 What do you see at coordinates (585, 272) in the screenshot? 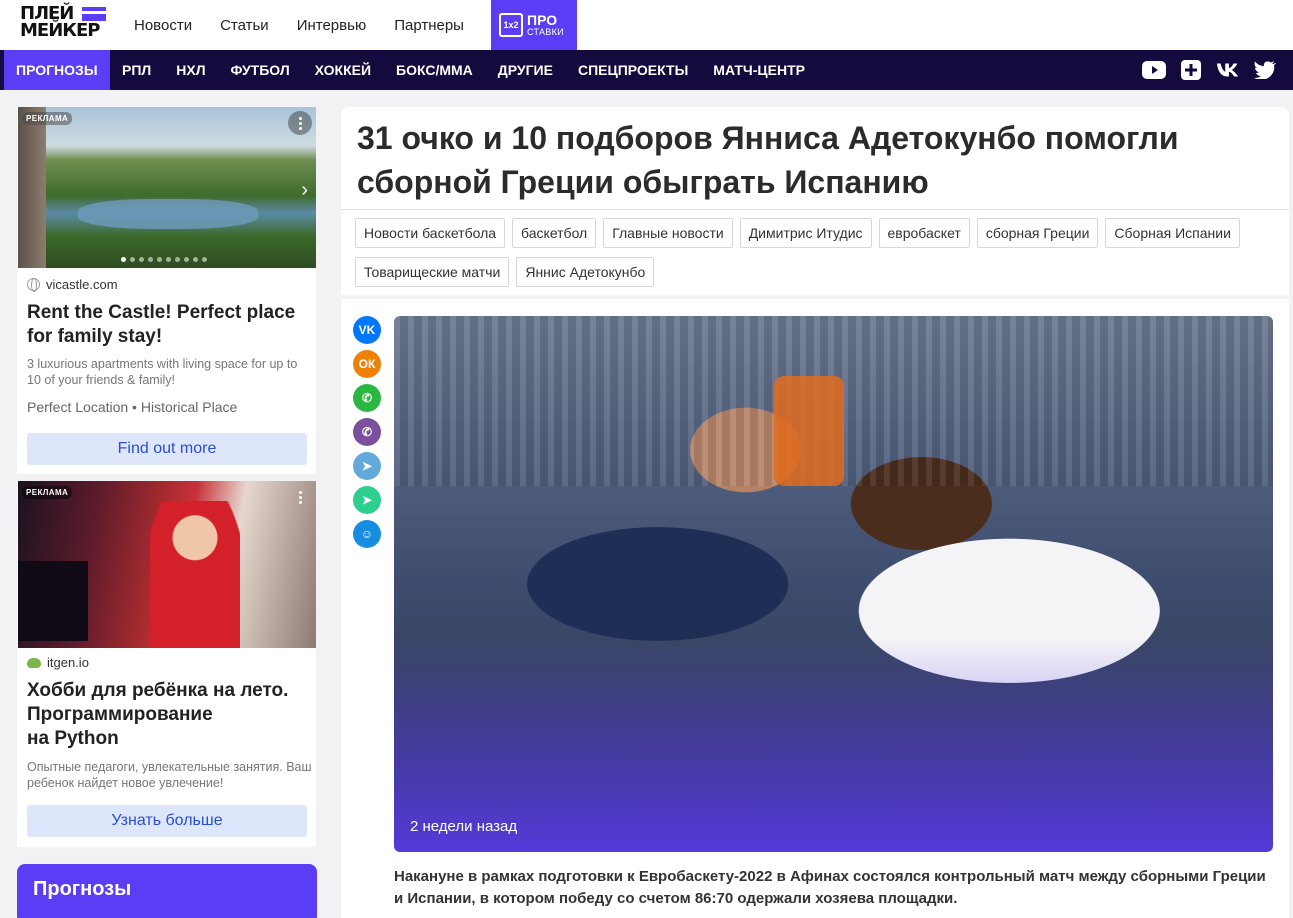
I see `tag-link: Яннис Адетокунбо` at bounding box center [585, 272].